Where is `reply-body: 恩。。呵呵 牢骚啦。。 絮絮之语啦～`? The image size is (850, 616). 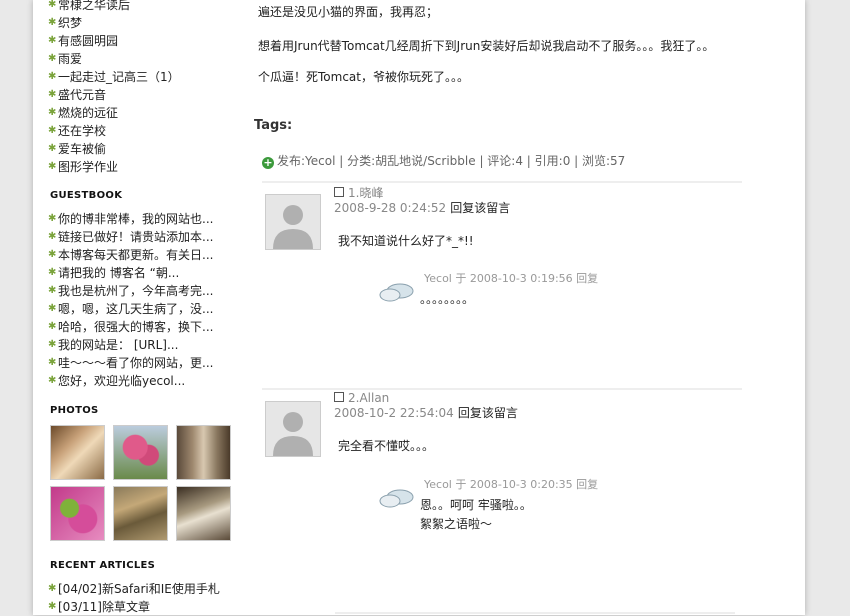 reply-body: 恩。。呵呵 牢骚啦。。 絮絮之语啦～ is located at coordinates (476, 515).